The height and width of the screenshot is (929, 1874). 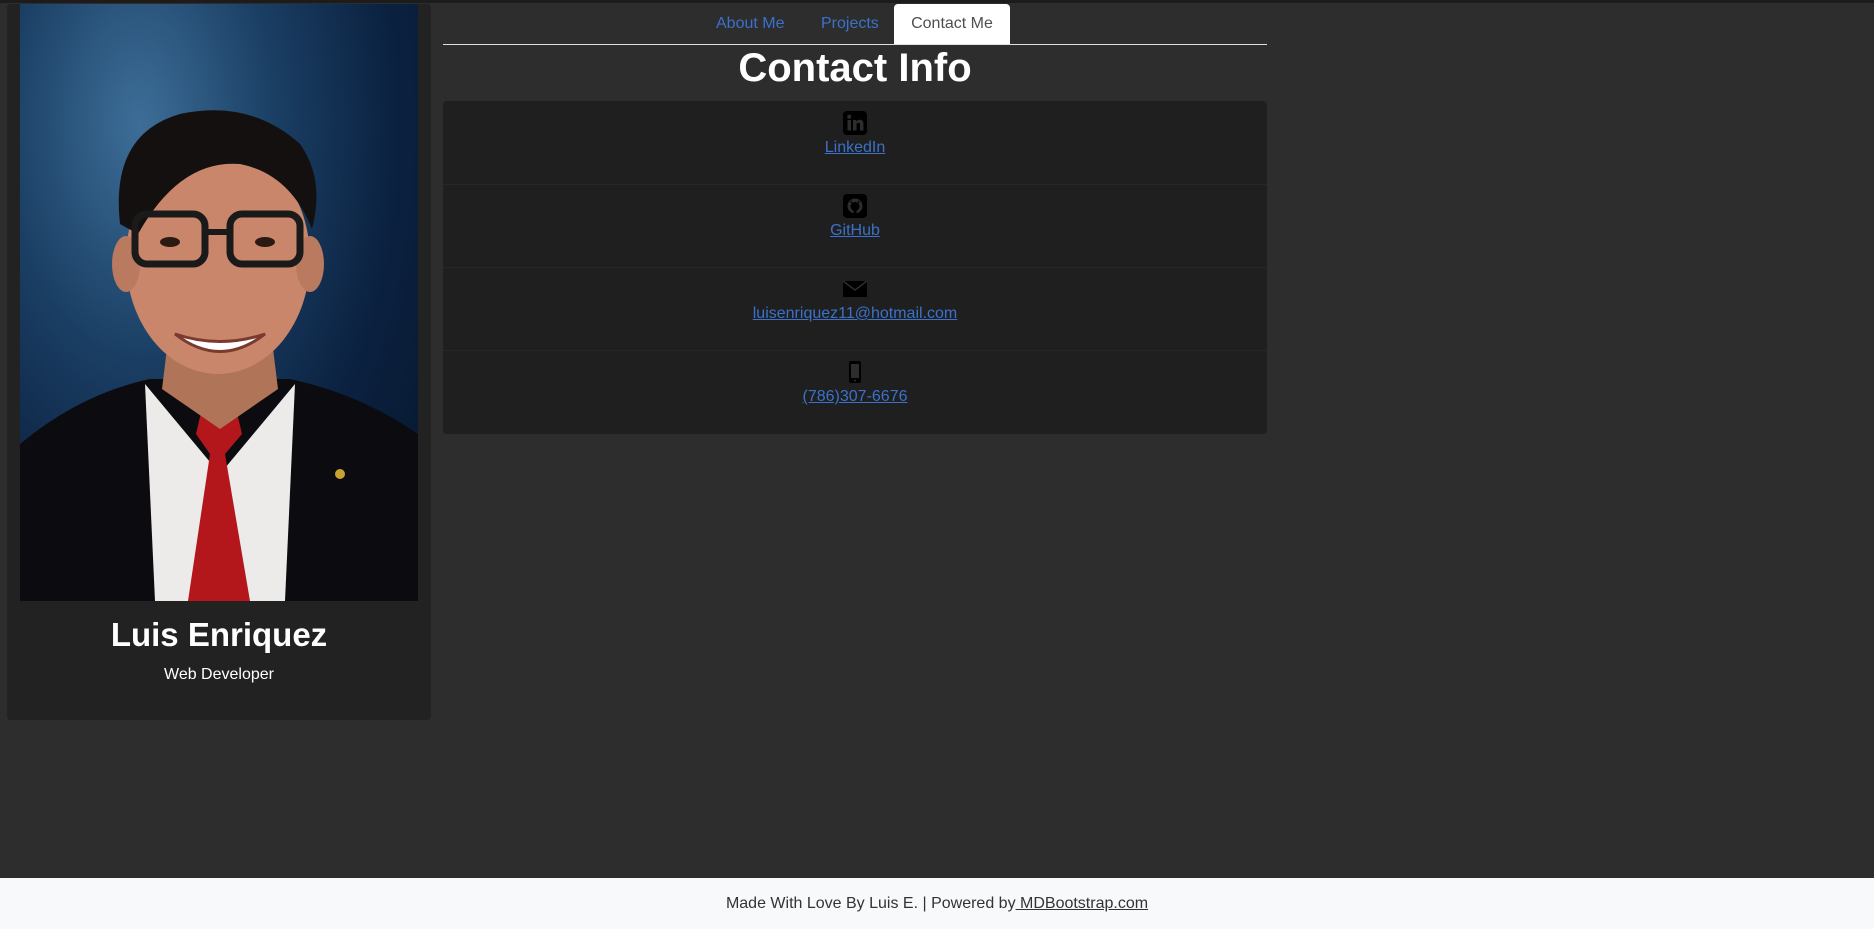 I want to click on page-title: Contact Info, so click(x=855, y=68).